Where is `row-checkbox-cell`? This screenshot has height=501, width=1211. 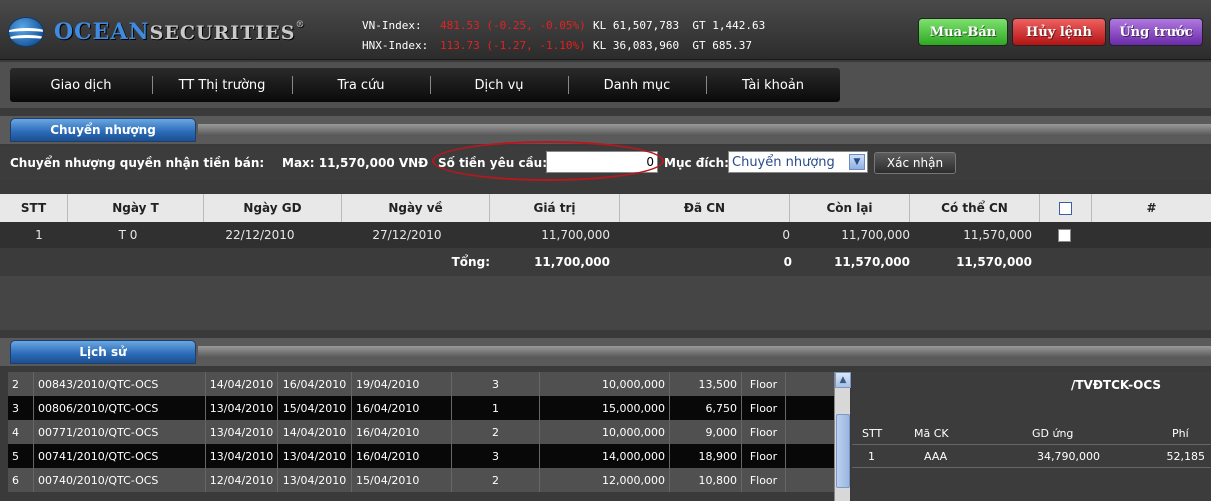
row-checkbox-cell is located at coordinates (1068, 235).